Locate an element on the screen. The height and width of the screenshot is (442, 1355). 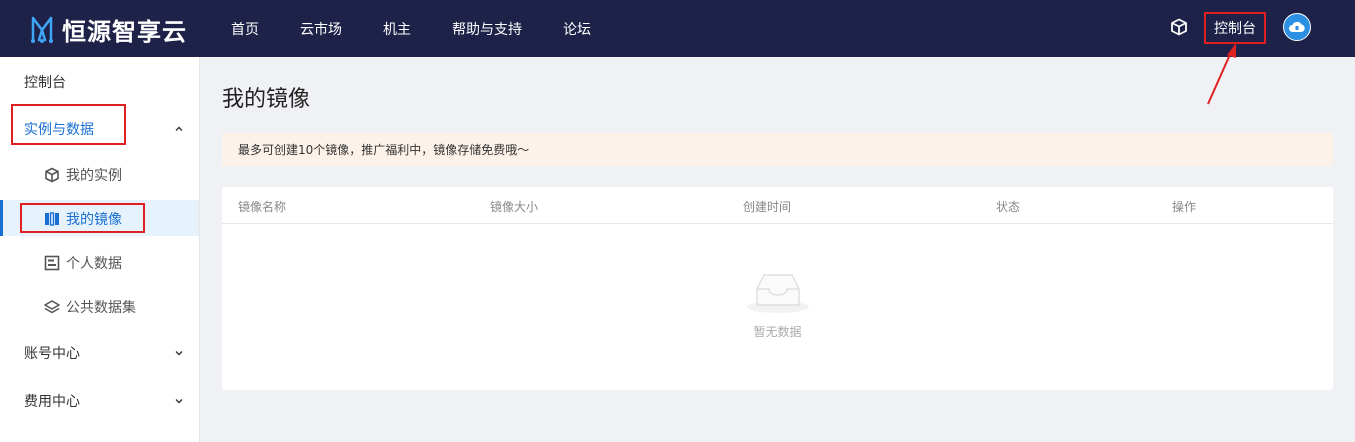
sidebar-group-label: 费用中心 is located at coordinates (52, 402).